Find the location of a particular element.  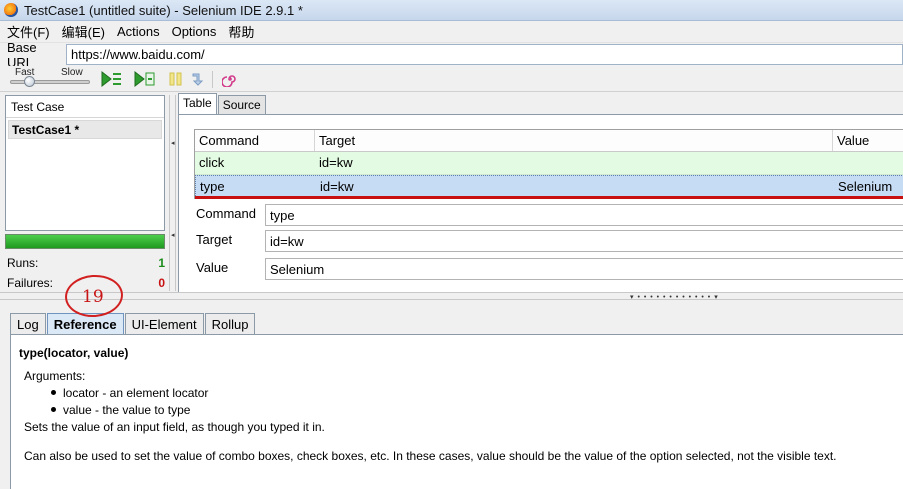

pause-icon is located at coordinates (175, 79).